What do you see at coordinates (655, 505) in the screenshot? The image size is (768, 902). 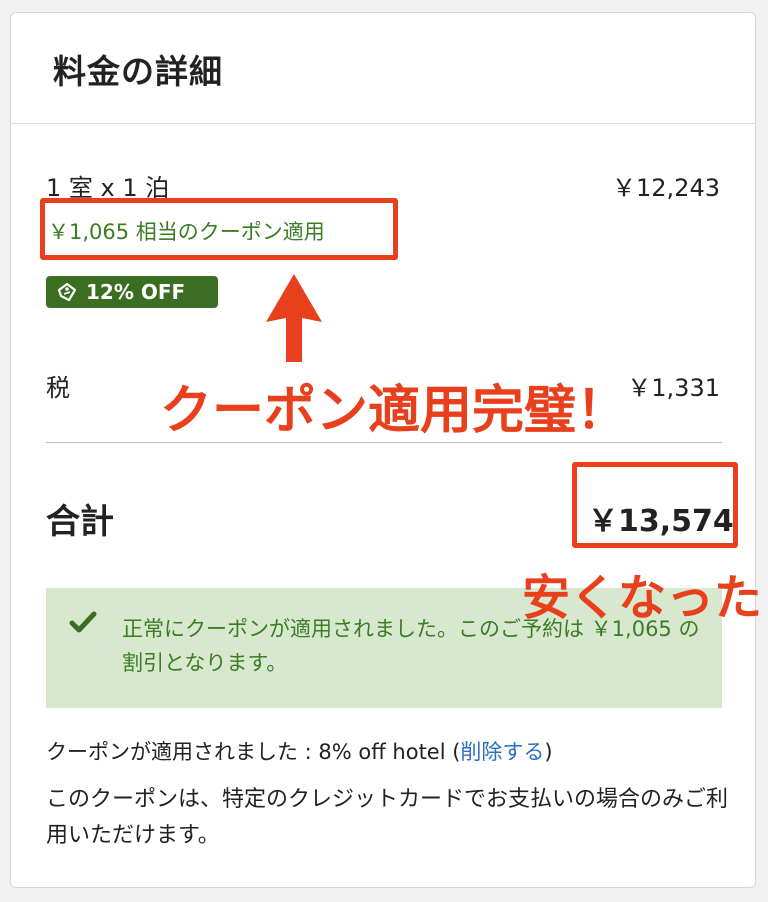 I see `total-highlight-box` at bounding box center [655, 505].